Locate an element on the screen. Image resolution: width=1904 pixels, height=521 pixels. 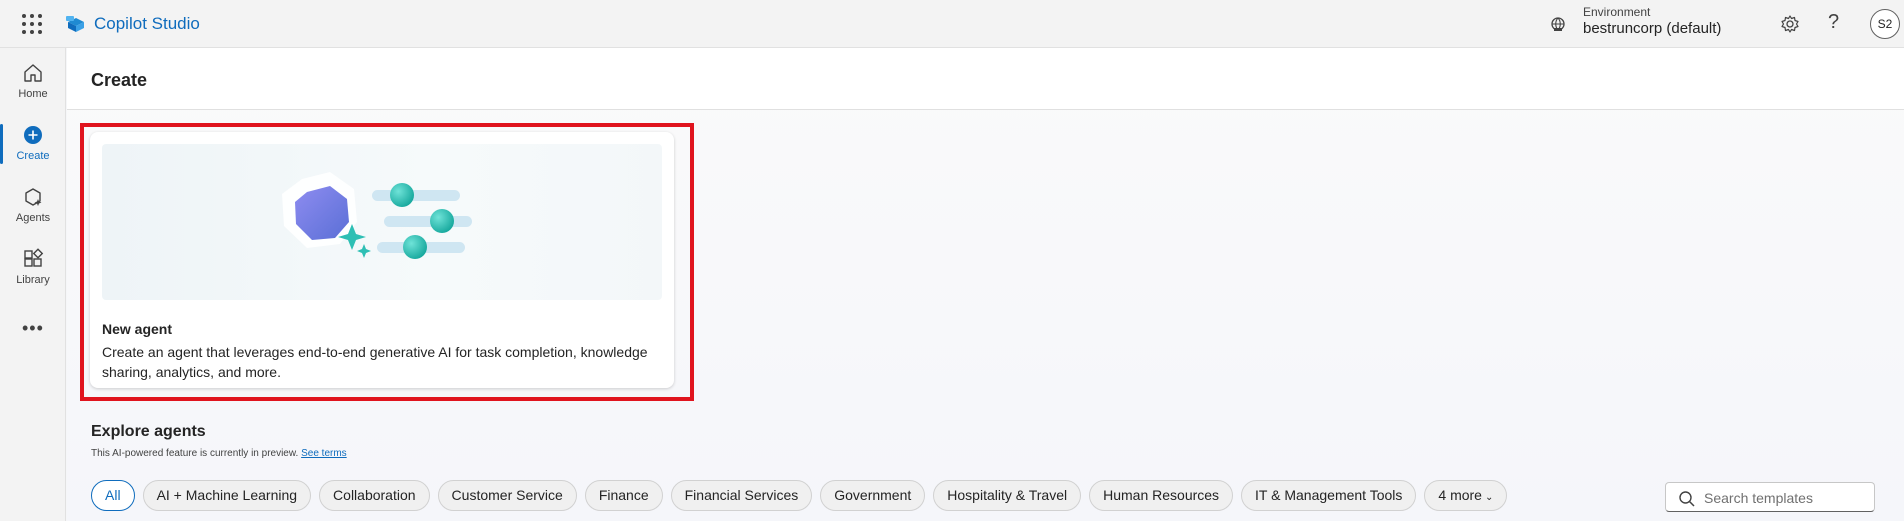
help-icon: ? is located at coordinates (1833, 22).